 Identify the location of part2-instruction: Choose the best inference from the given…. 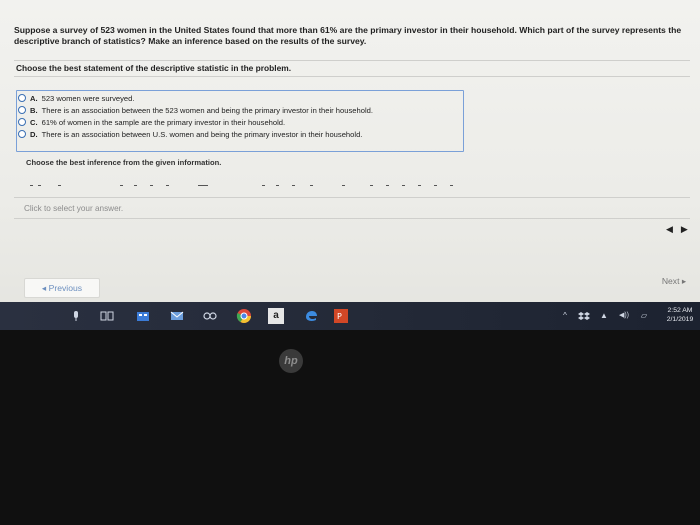
(124, 162).